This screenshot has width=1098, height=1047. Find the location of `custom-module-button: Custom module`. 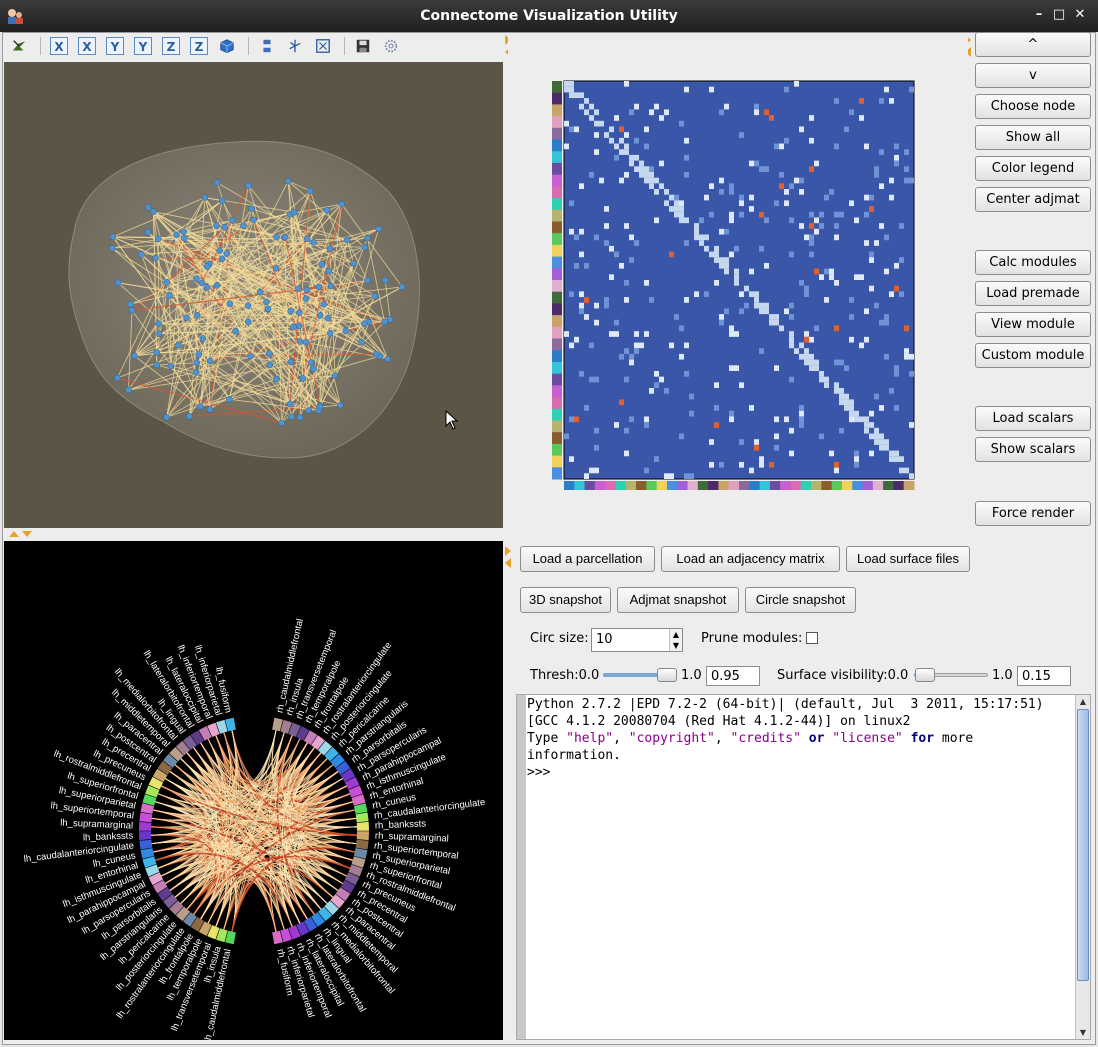

custom-module-button: Custom module is located at coordinates (1033, 355).